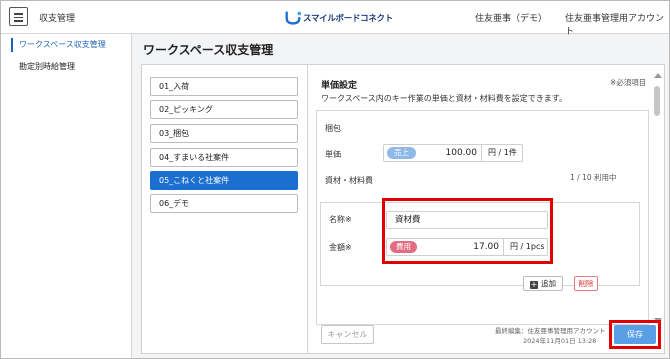  Describe the element at coordinates (224, 157) in the screenshot. I see `workspace-item: 04_すまいる社案件` at that location.